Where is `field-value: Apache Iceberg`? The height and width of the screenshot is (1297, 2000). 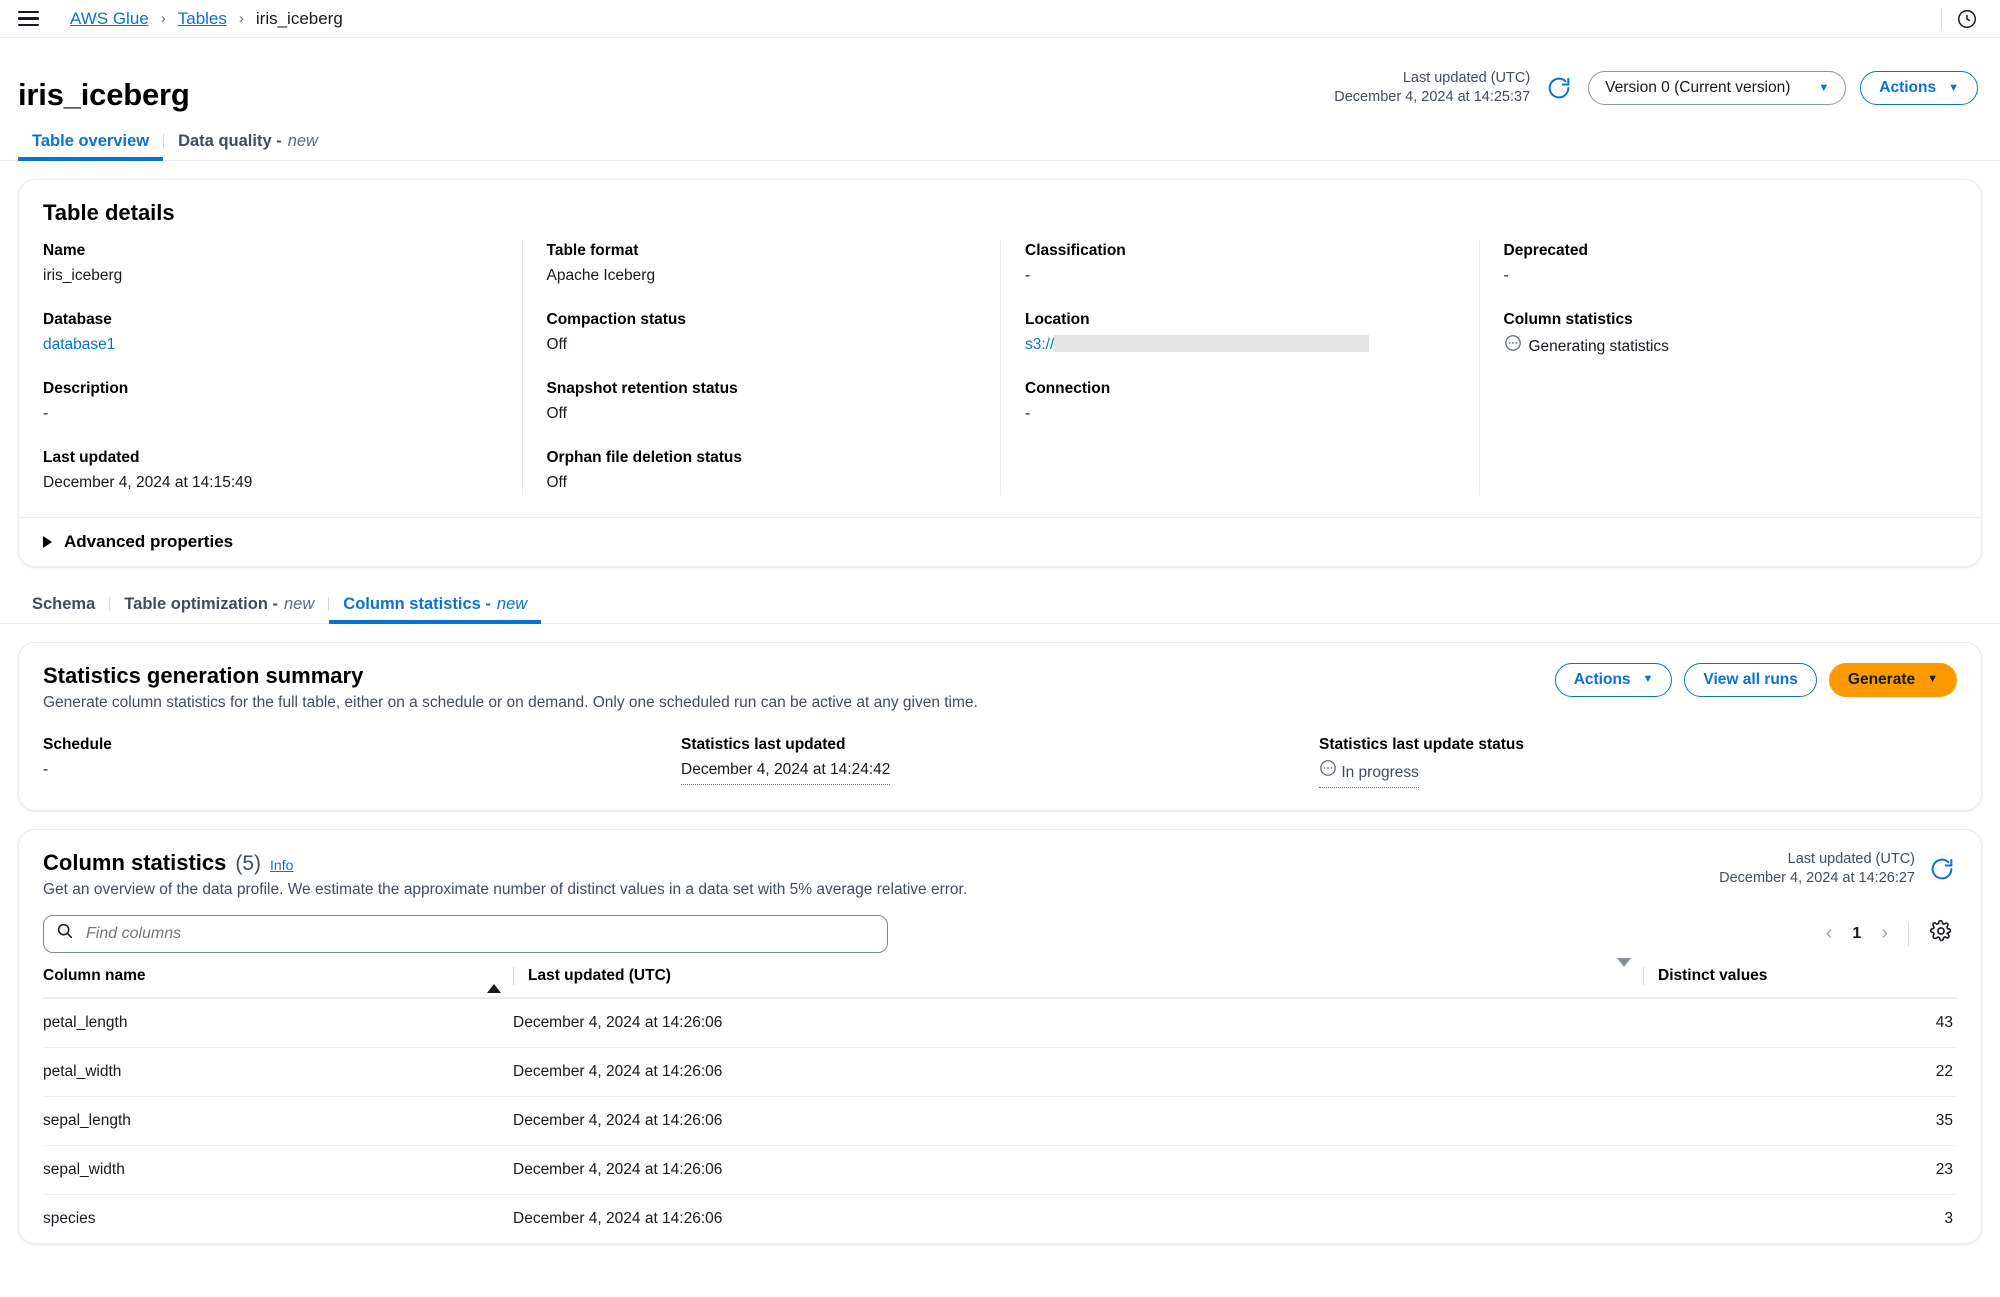 field-value: Apache Iceberg is located at coordinates (601, 276).